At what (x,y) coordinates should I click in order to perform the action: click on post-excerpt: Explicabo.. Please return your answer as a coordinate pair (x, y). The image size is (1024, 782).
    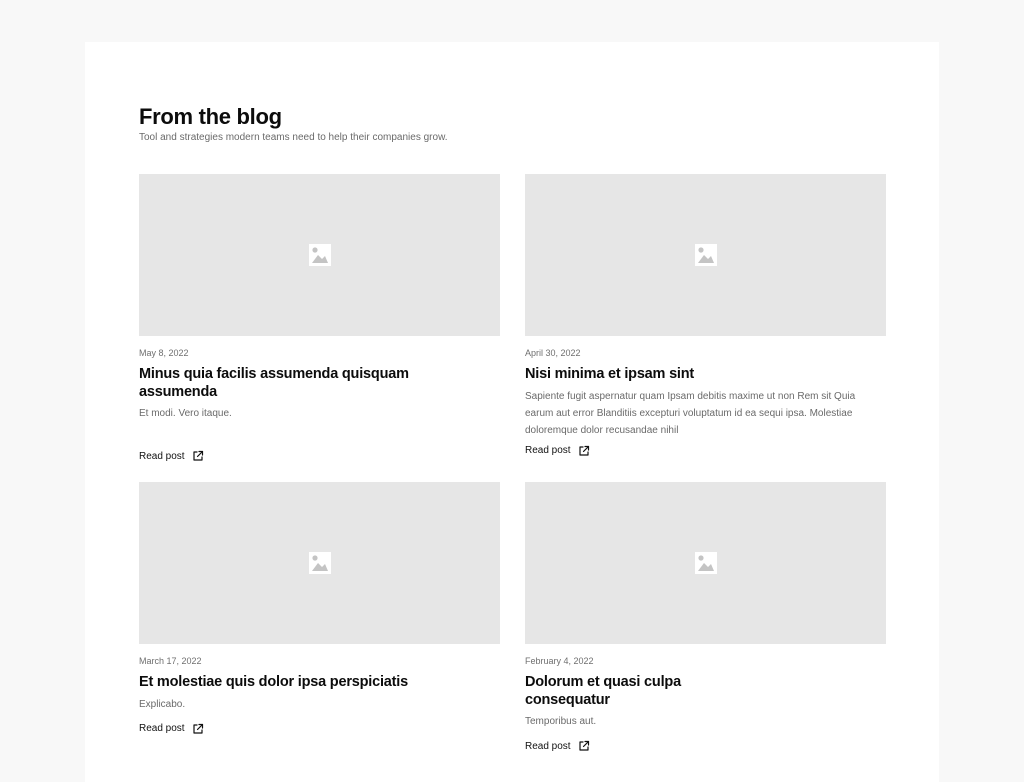
    Looking at the image, I should click on (162, 704).